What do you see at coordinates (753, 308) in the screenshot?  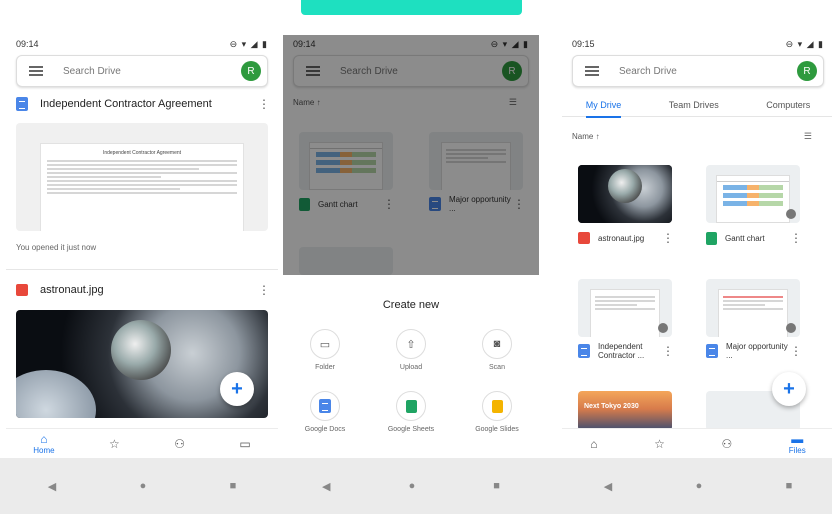 I see `tile-major-thumb` at bounding box center [753, 308].